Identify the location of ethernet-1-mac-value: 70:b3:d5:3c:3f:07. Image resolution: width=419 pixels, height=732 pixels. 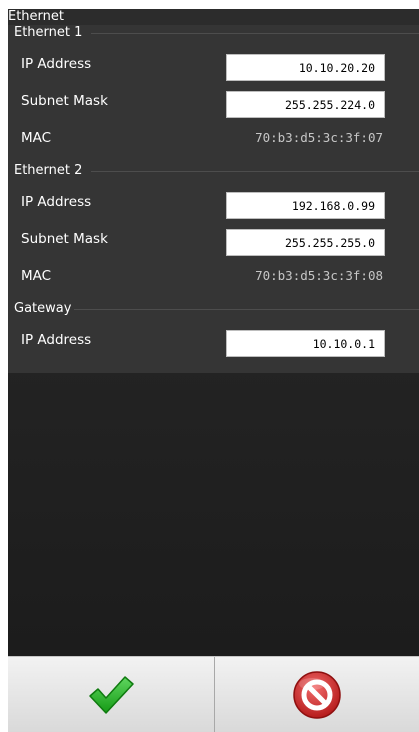
(319, 137).